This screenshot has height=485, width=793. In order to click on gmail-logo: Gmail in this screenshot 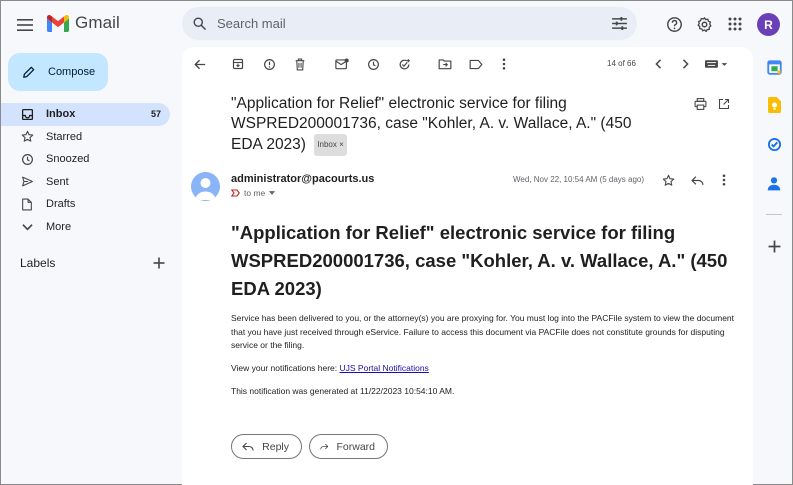, I will do `click(83, 23)`.